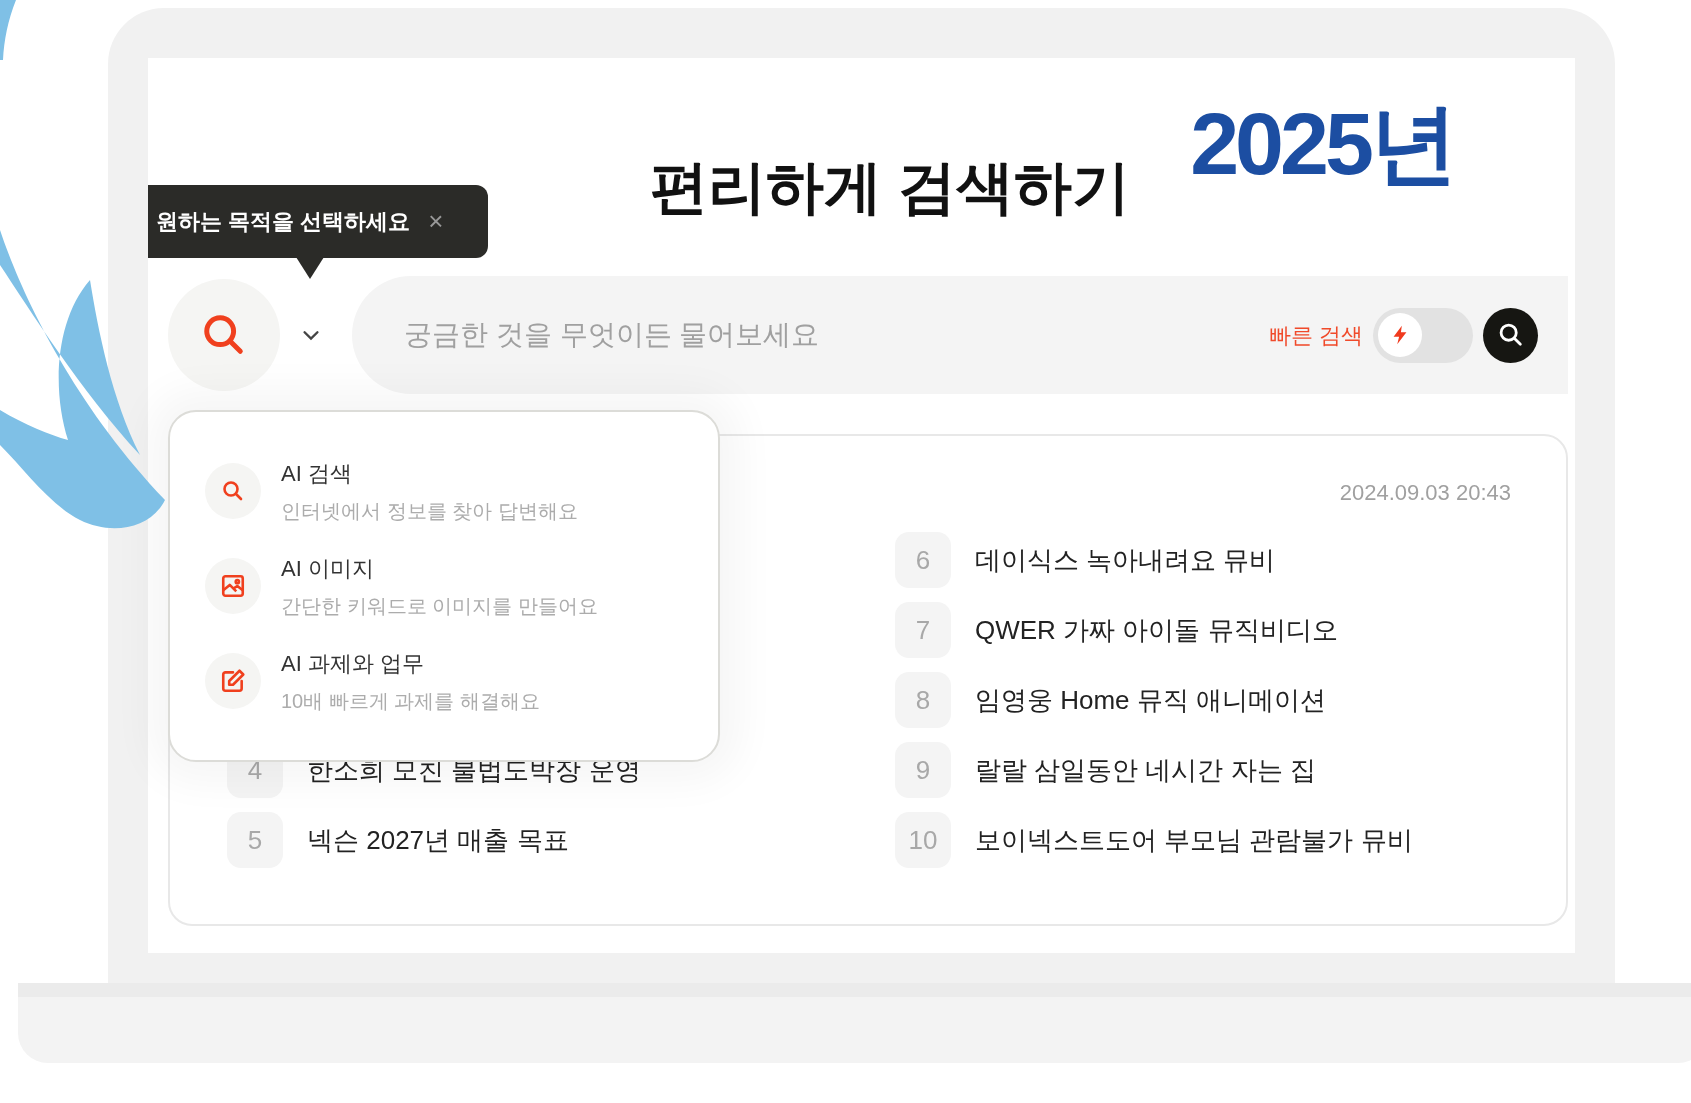 Image resolution: width=1691 pixels, height=1103 pixels. What do you see at coordinates (429, 511) in the screenshot?
I see `menu-item-description: 인터넷에서 정보를 찾아 답변해요` at bounding box center [429, 511].